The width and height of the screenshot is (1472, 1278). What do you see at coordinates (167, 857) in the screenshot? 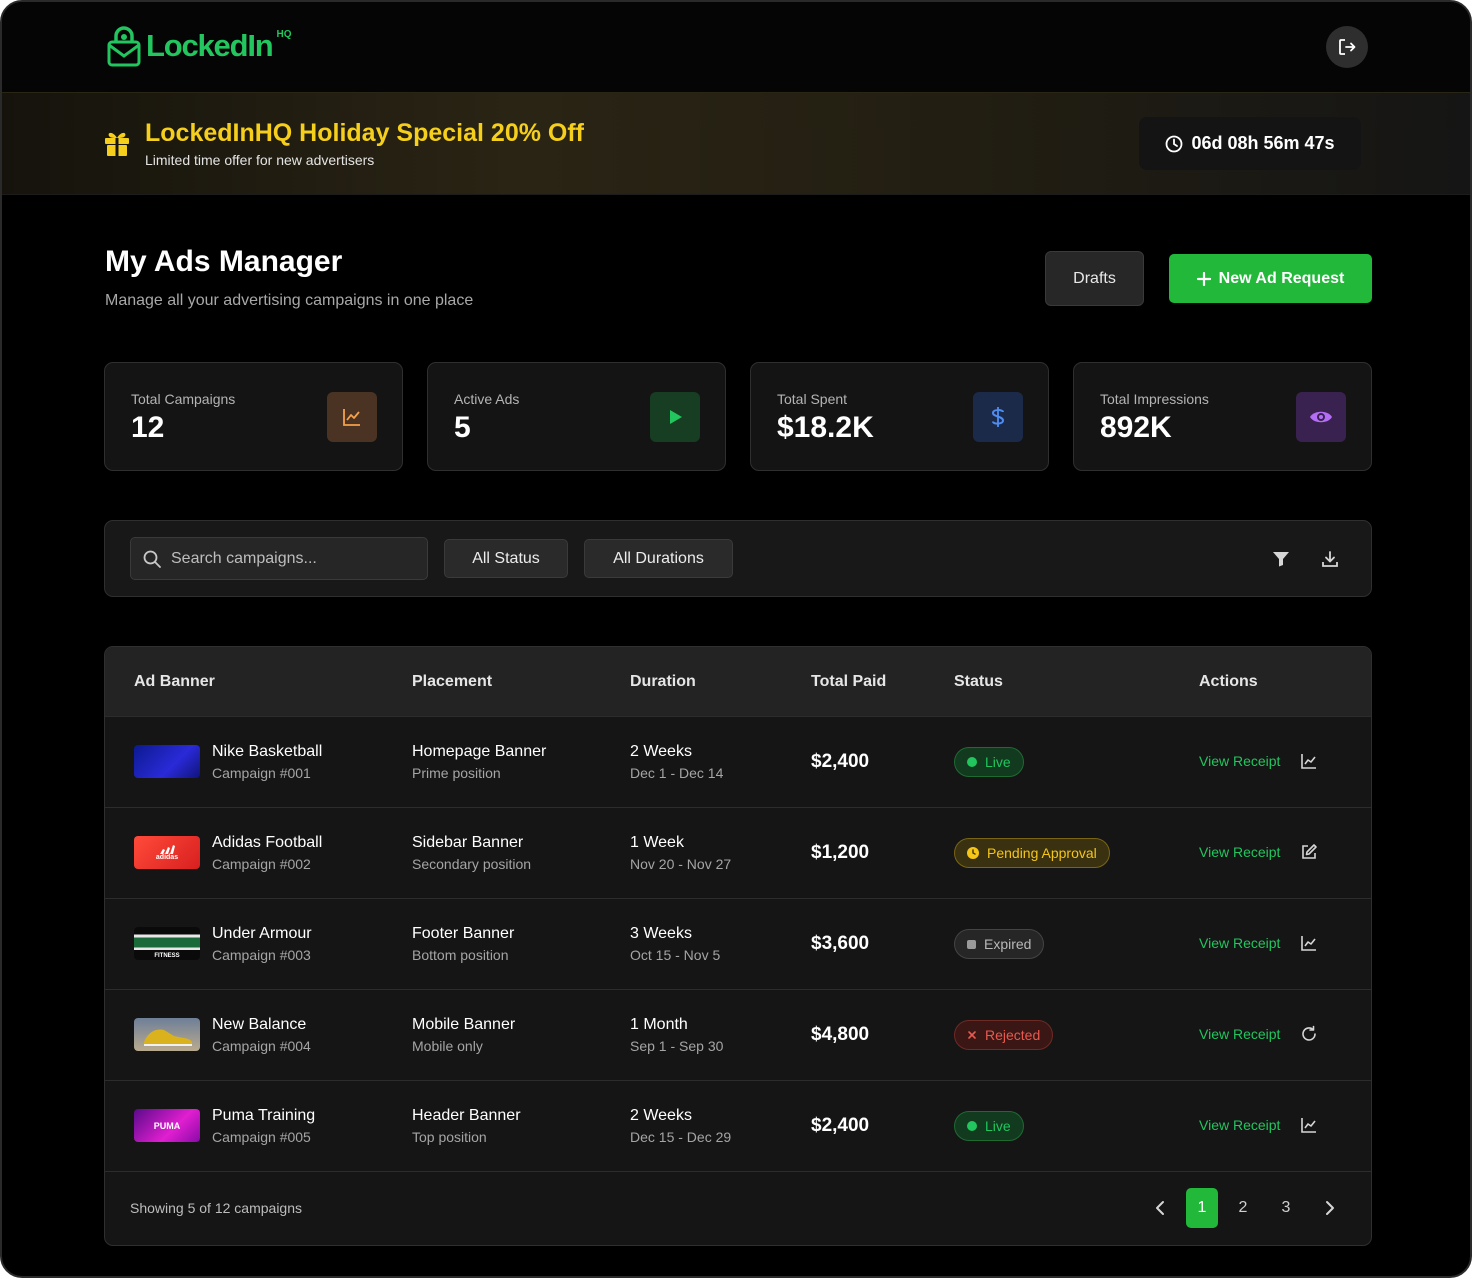
I see `adidas-thumbnail-text: adidas` at bounding box center [167, 857].